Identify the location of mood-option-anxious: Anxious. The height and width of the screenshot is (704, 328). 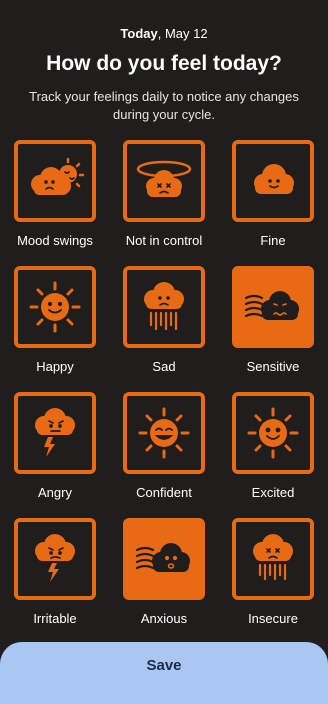
(164, 578).